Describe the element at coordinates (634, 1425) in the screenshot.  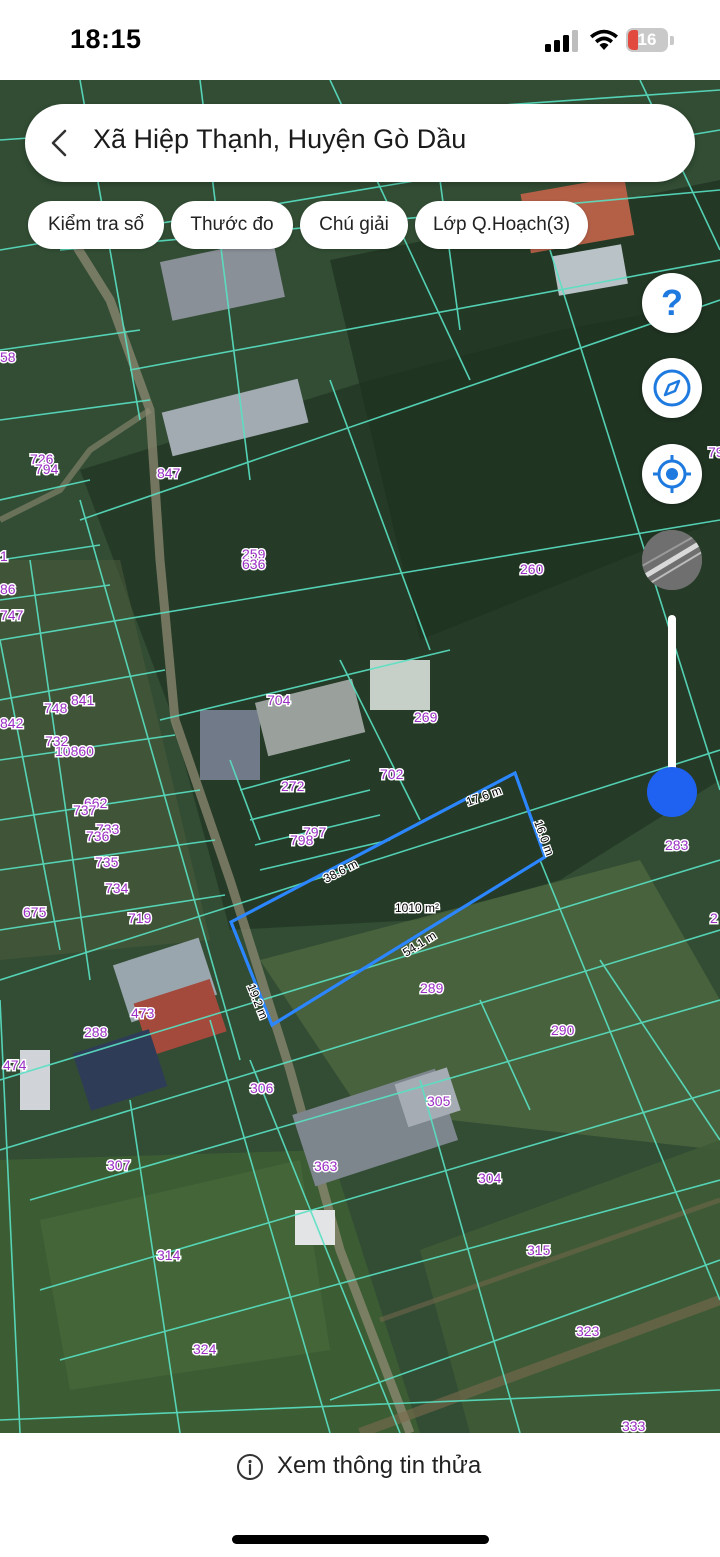
I see `parcel-label: 333` at that location.